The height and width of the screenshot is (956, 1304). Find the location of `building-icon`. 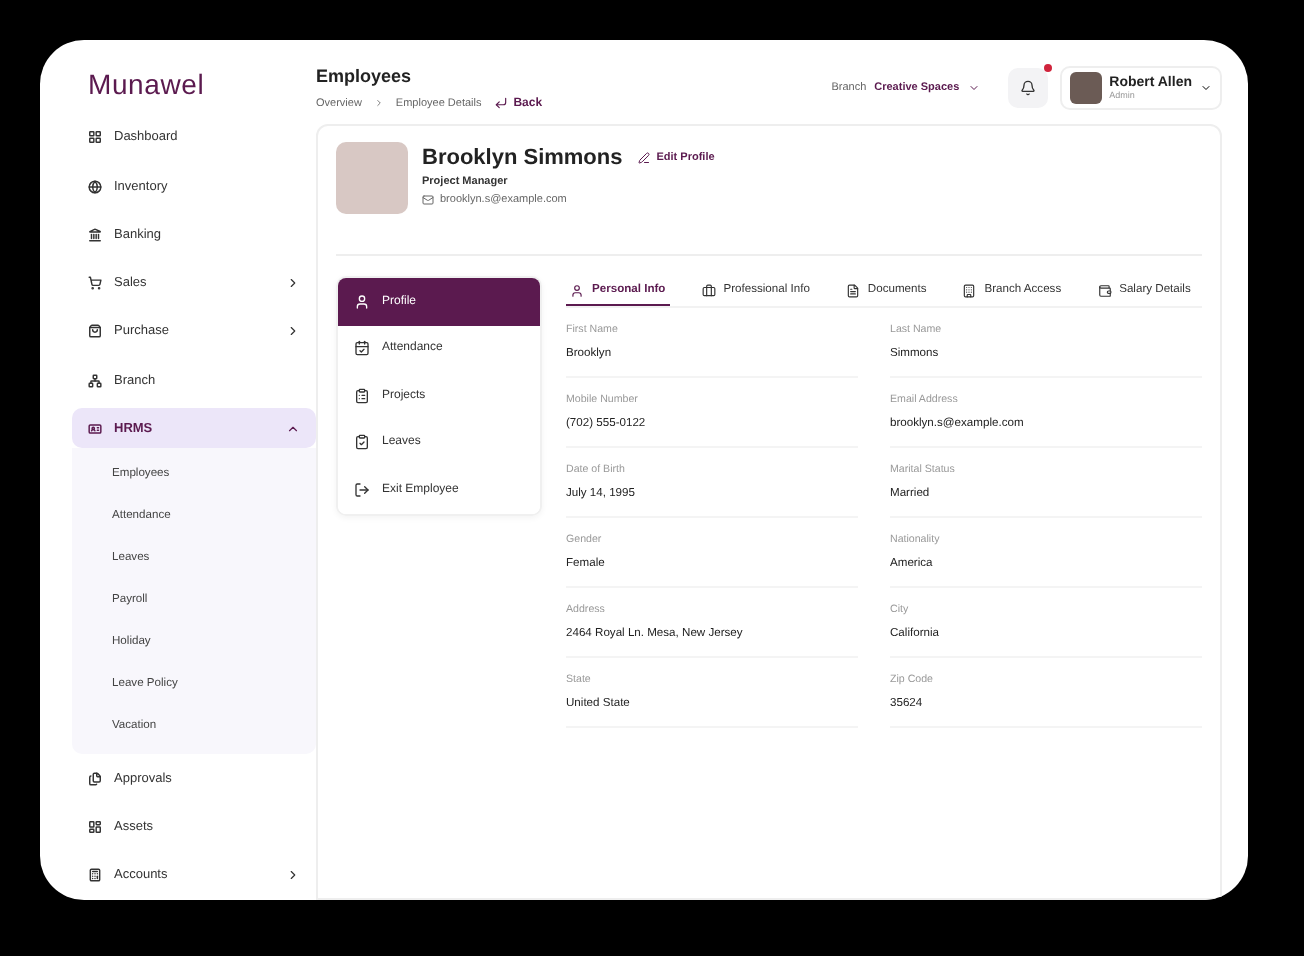

building-icon is located at coordinates (969, 290).